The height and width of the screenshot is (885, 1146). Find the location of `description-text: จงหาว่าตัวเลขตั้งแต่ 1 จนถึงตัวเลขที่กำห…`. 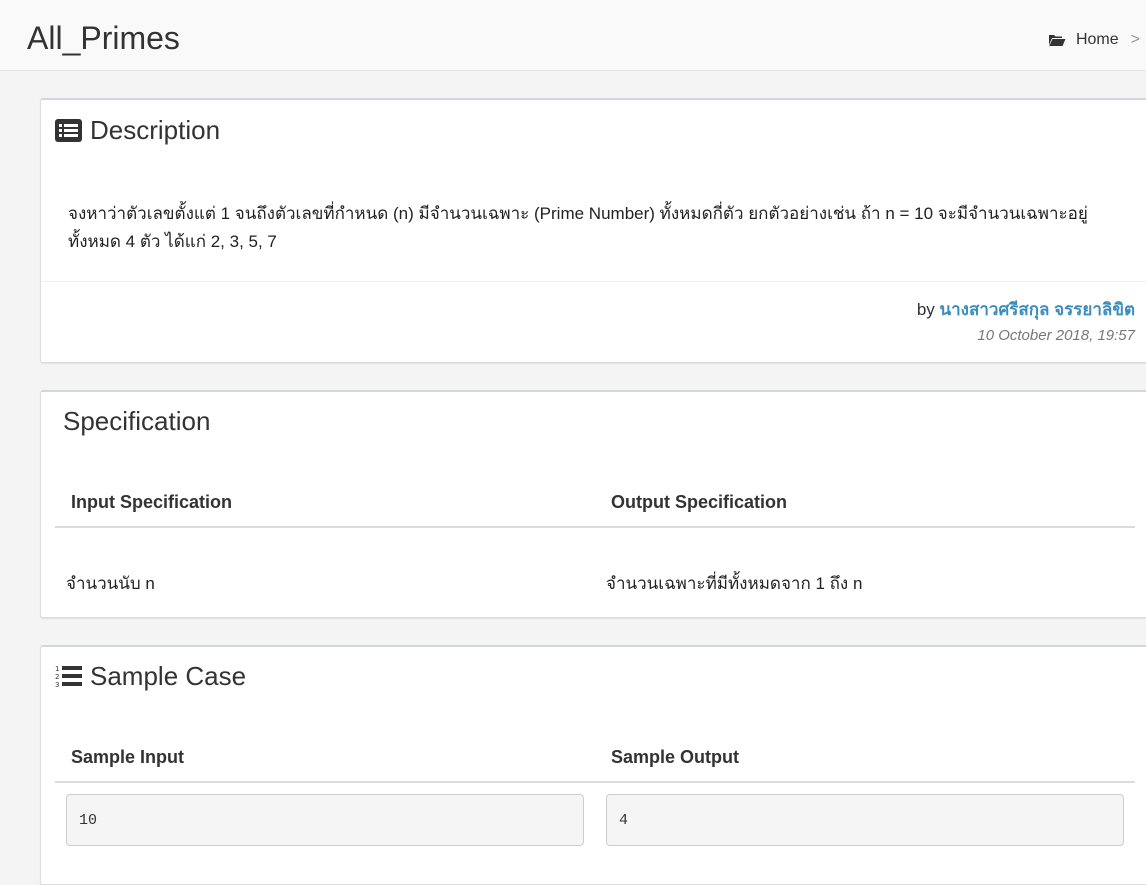

description-text: จงหาว่าตัวเลขตั้งแต่ 1 จนถึงตัวเลขที่กำห… is located at coordinates (578, 227).